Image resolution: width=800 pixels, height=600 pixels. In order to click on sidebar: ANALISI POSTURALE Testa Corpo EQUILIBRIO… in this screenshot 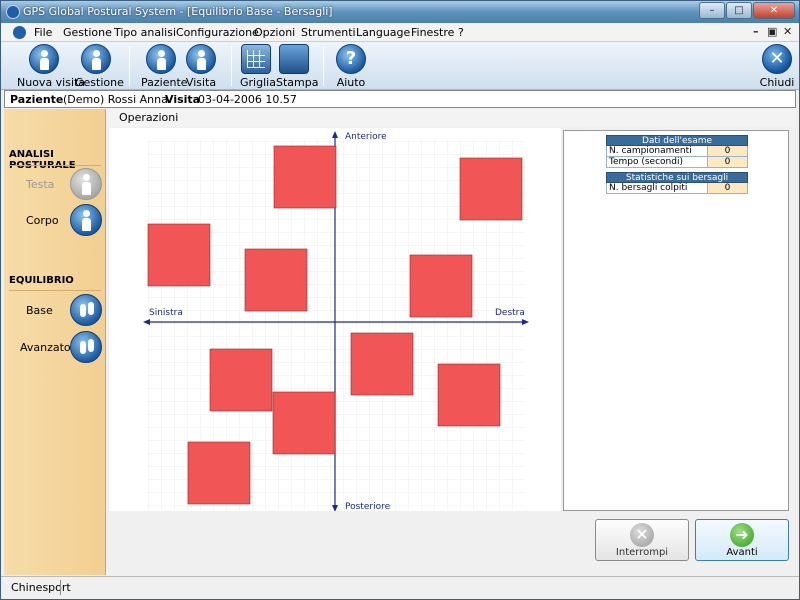, I will do `click(55, 342)`.